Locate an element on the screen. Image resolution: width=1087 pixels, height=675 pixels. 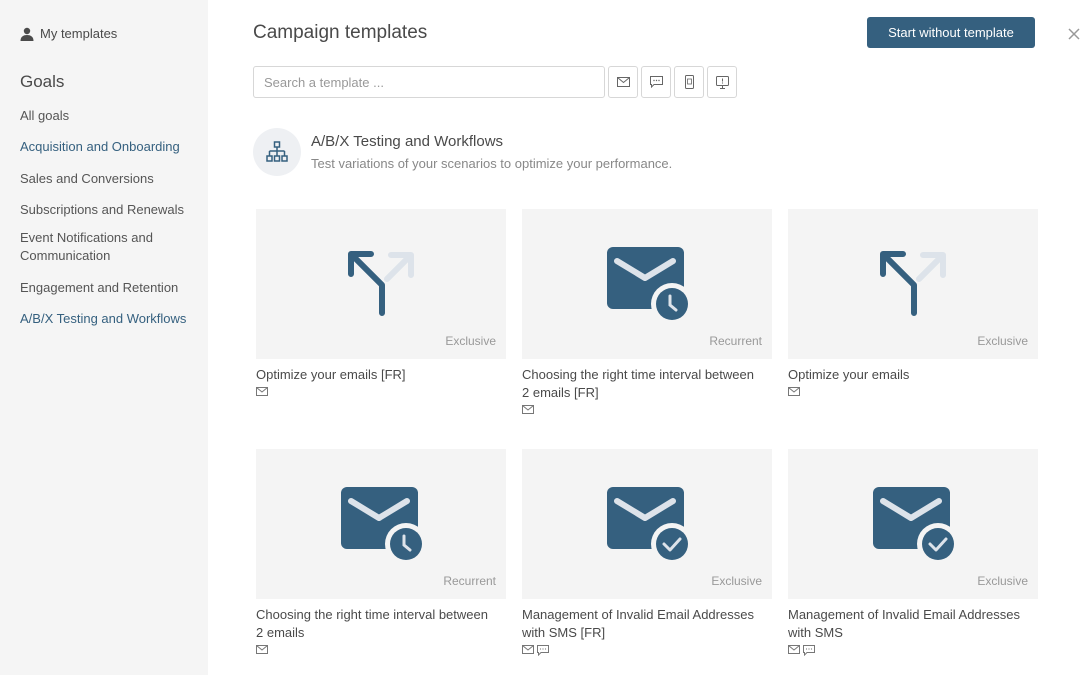
sidebar-item-engagement: Engagement and Retention is located at coordinates (110, 288).